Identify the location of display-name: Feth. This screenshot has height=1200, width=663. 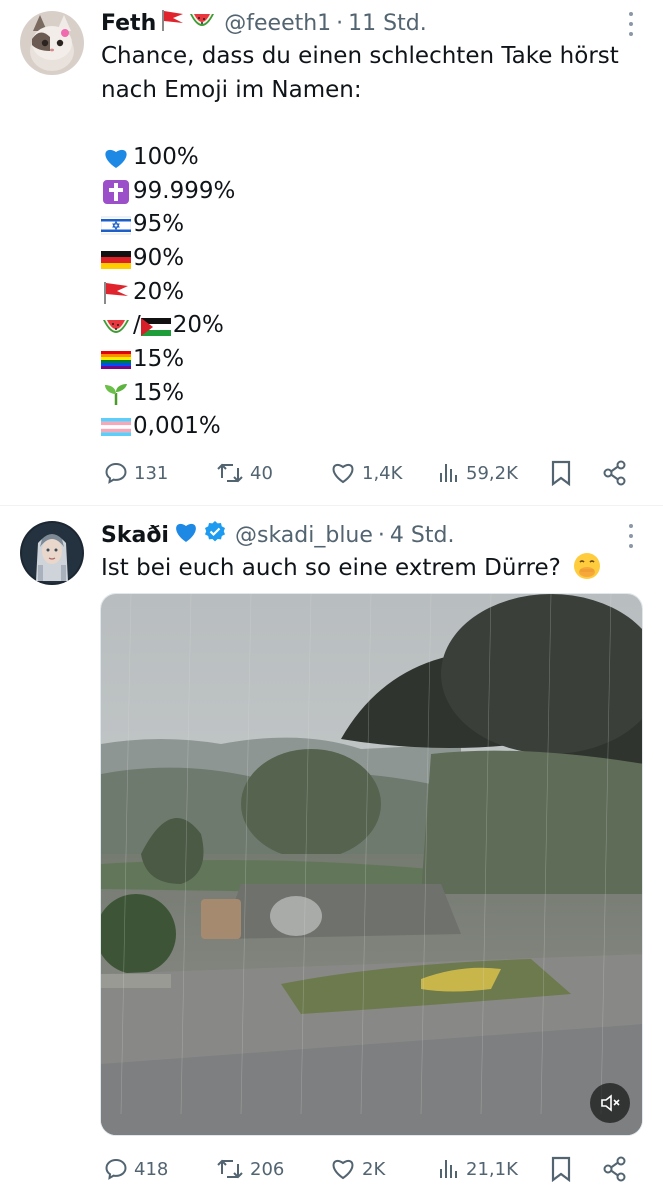
(128, 23).